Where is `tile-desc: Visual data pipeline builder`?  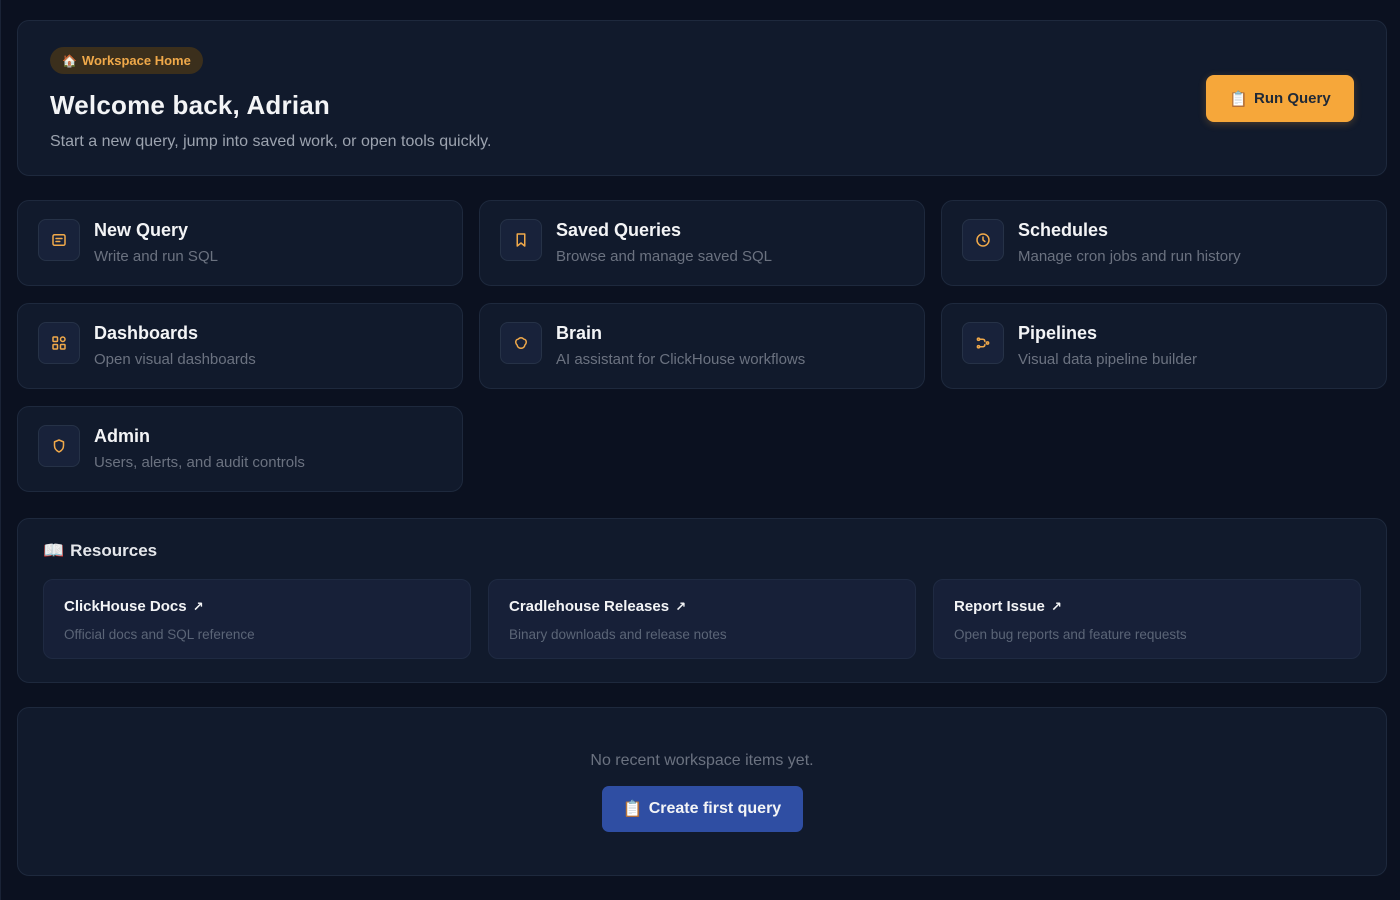
tile-desc: Visual data pipeline builder is located at coordinates (1108, 359).